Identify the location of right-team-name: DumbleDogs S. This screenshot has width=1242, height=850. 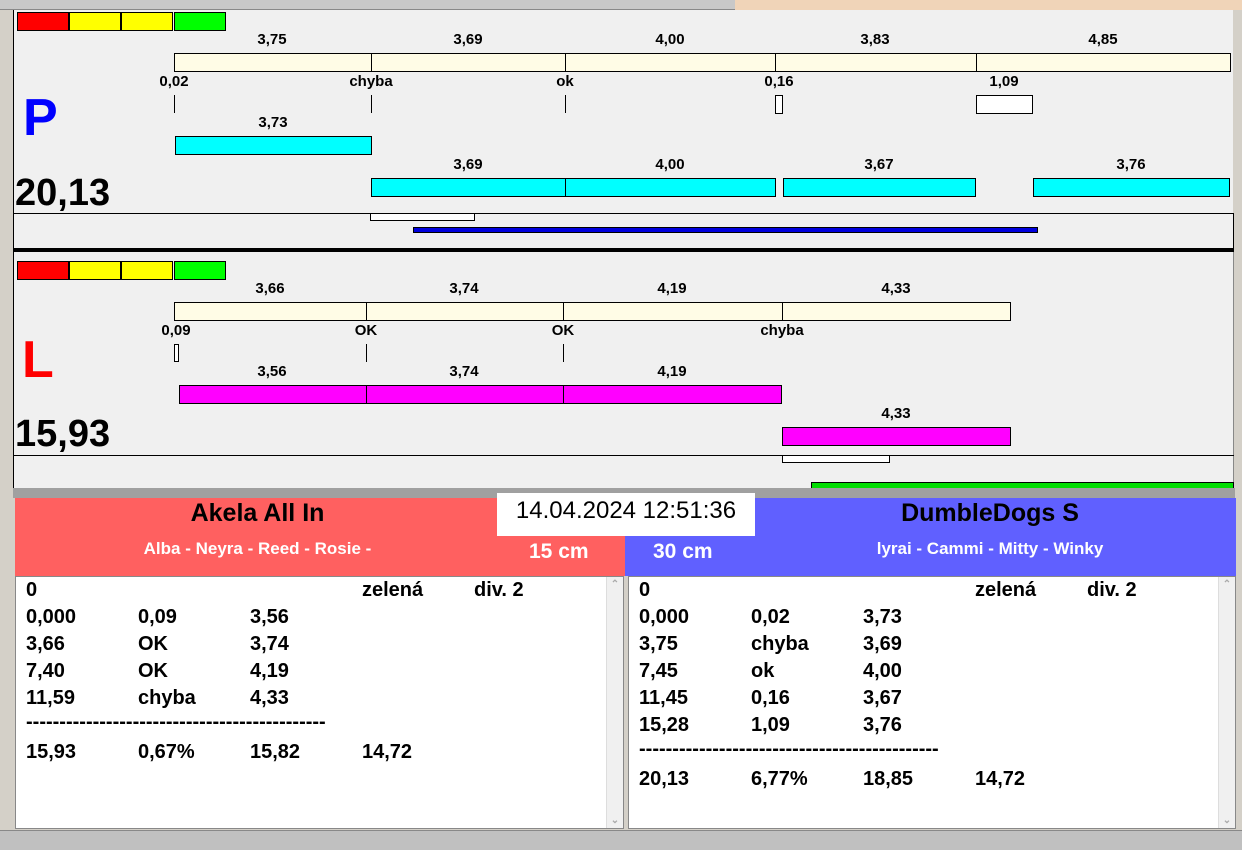
(990, 513).